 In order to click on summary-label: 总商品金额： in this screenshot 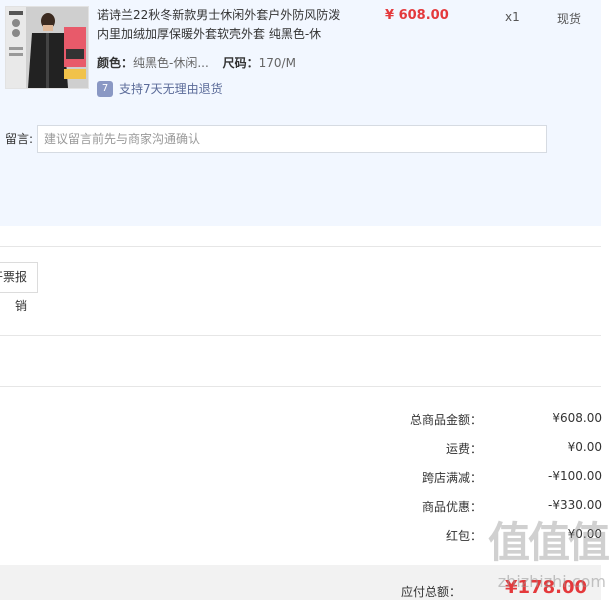, I will do `click(445, 420)`.